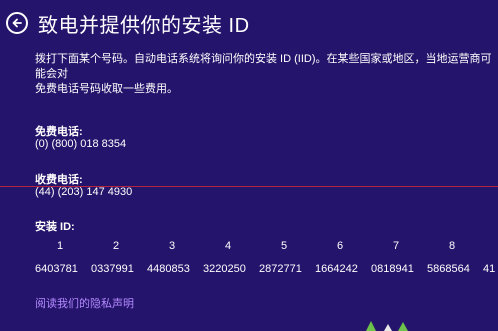 This screenshot has height=331, width=498. What do you see at coordinates (224, 269) in the screenshot?
I see `id-group: 3220250` at bounding box center [224, 269].